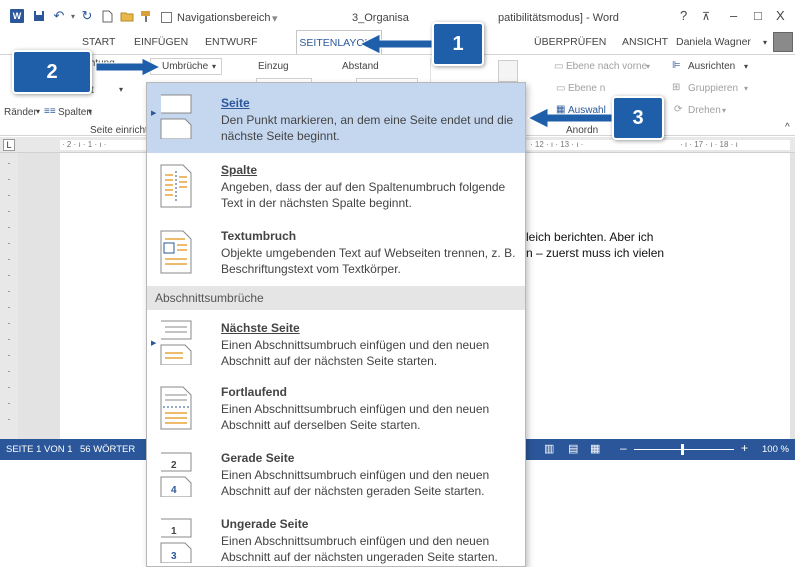 The height and width of the screenshot is (567, 795). Describe the element at coordinates (638, 118) in the screenshot. I see `callout-3: 3` at that location.